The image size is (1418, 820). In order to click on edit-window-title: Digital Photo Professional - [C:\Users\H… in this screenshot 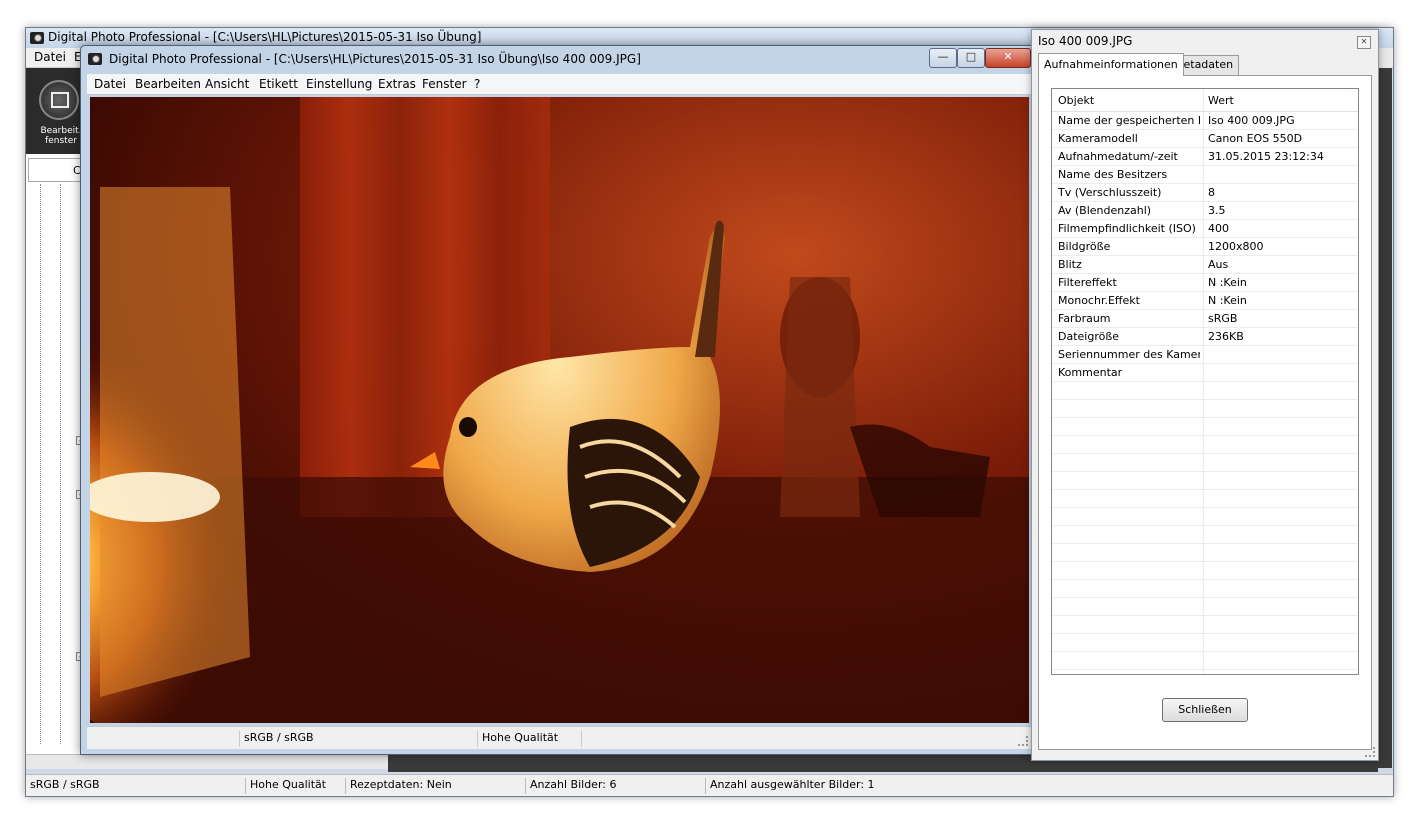, I will do `click(375, 59)`.